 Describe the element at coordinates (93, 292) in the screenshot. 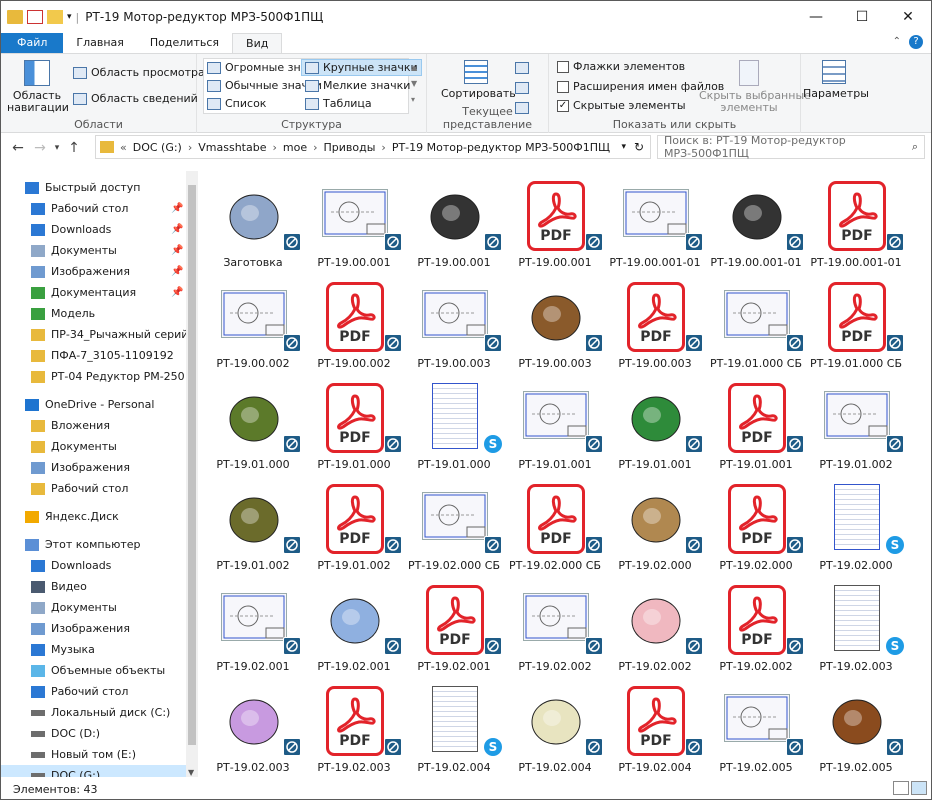

I see `nav-item: Документация 📌` at that location.